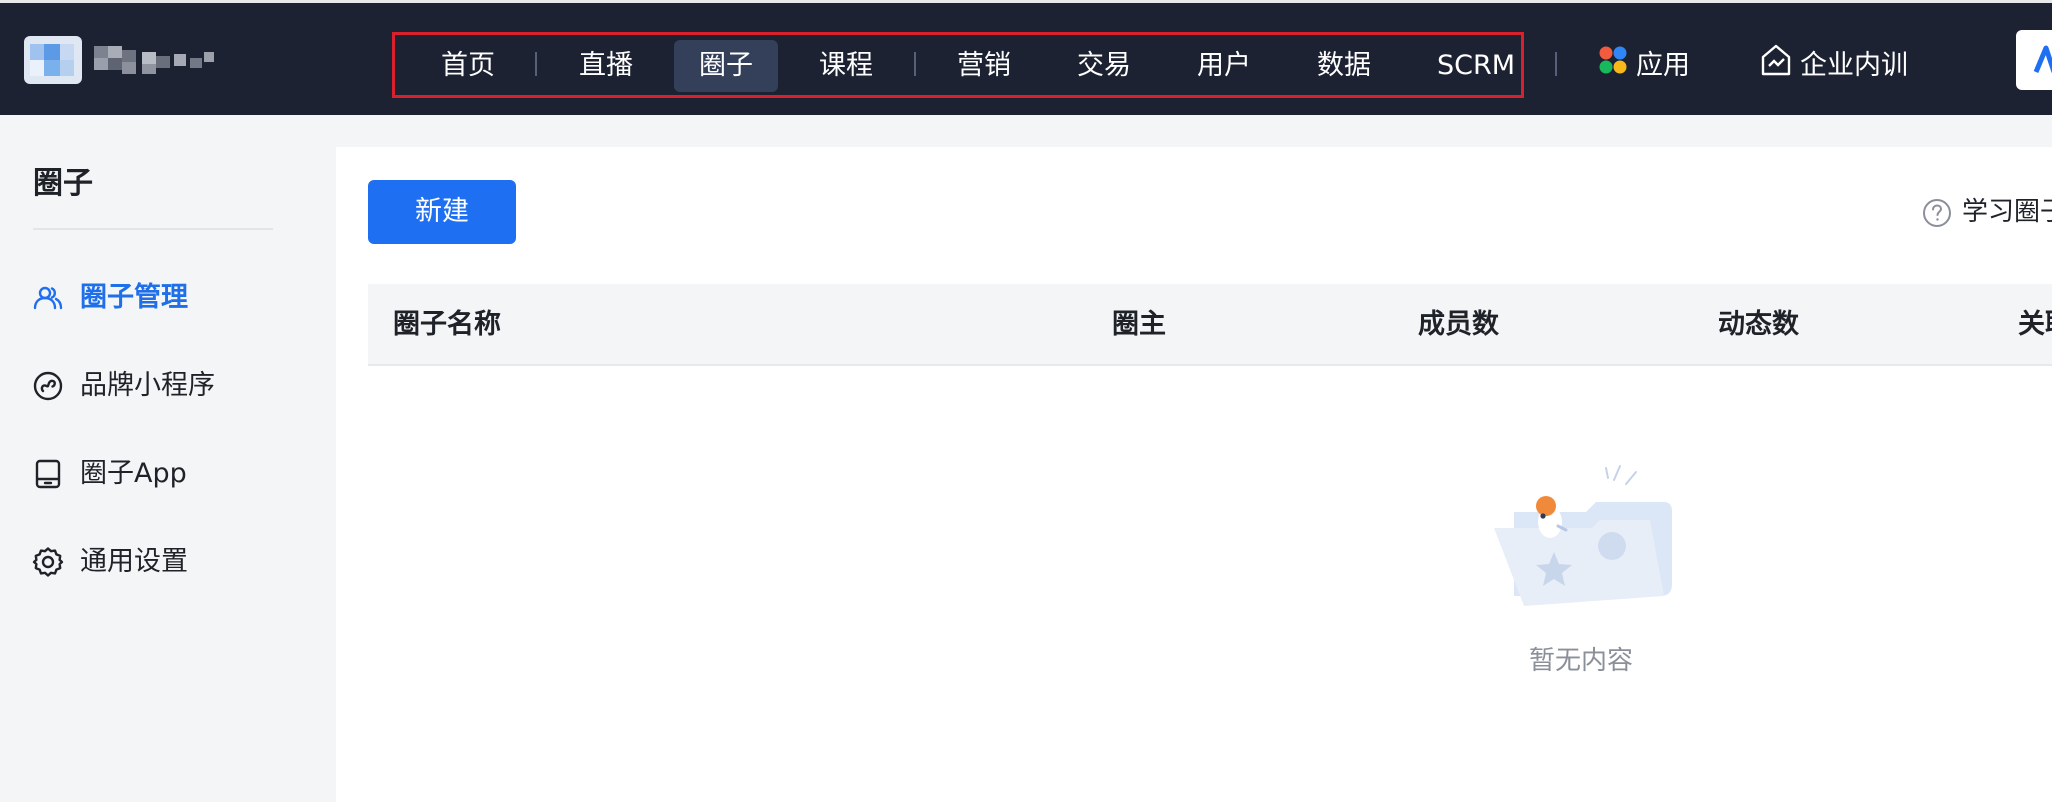  I want to click on nav-item-apps: 应用, so click(1668, 66).